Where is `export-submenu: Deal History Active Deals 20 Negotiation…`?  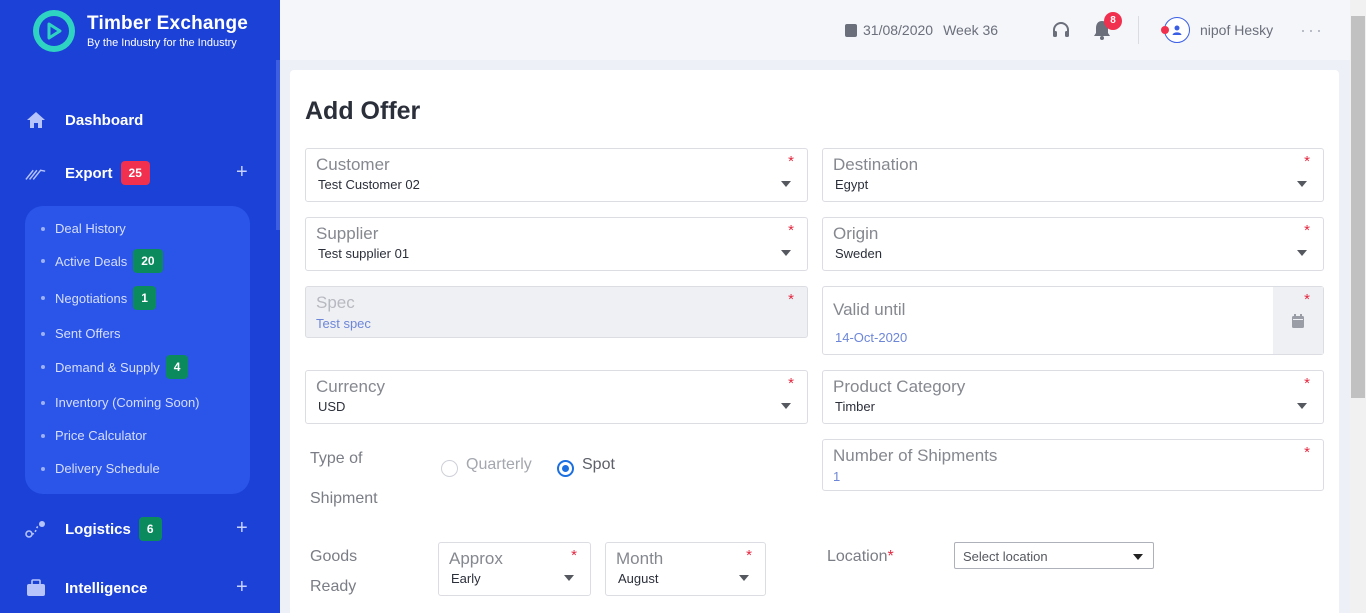 export-submenu: Deal History Active Deals 20 Negotiation… is located at coordinates (137, 350).